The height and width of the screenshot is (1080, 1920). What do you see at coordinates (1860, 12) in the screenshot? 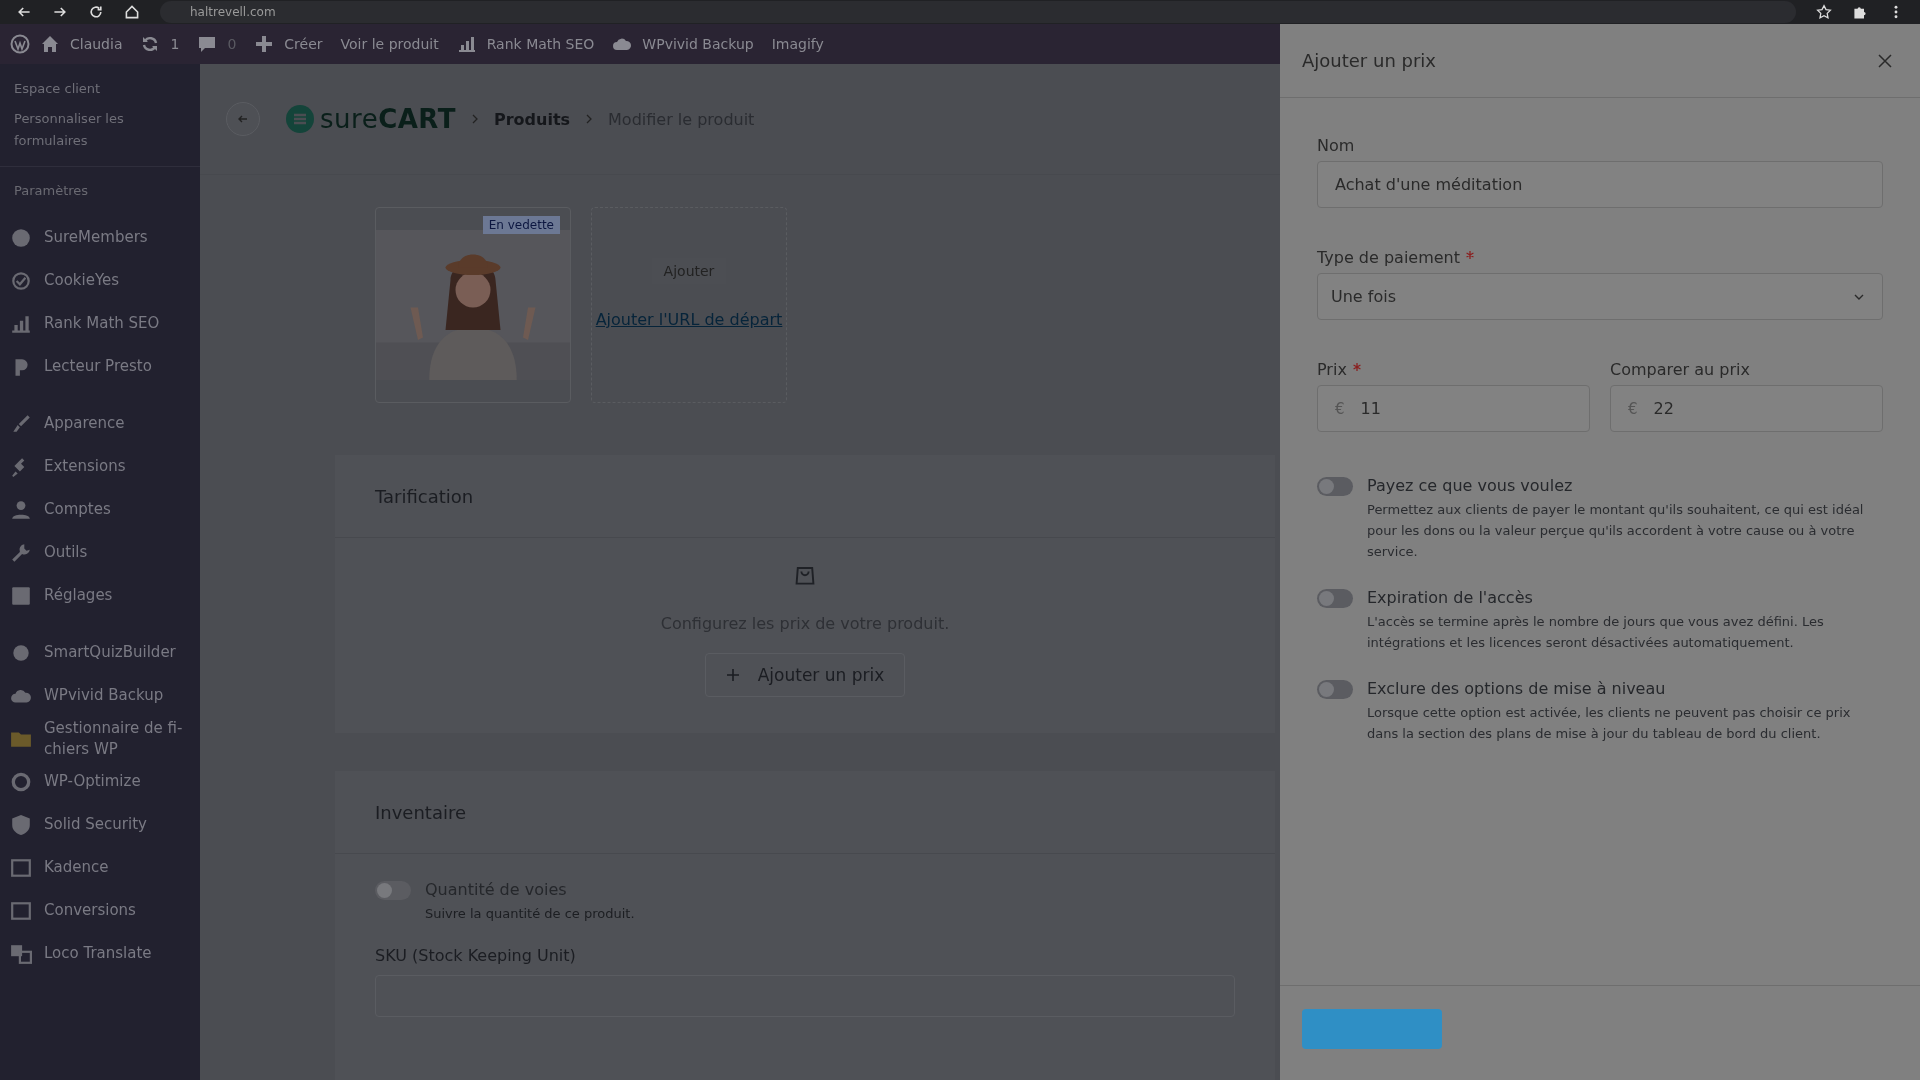
I see `puzzle-icon` at bounding box center [1860, 12].